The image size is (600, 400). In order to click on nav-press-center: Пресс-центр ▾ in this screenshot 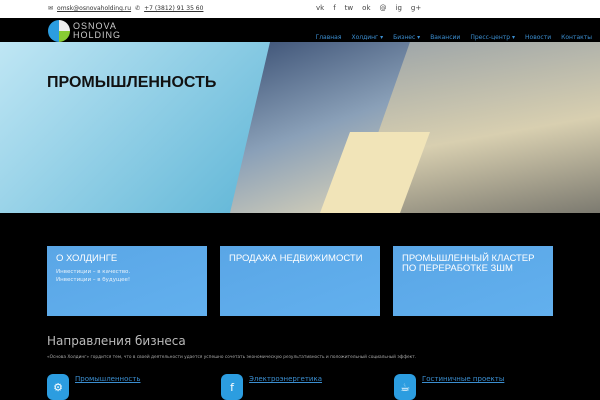, I will do `click(492, 37)`.